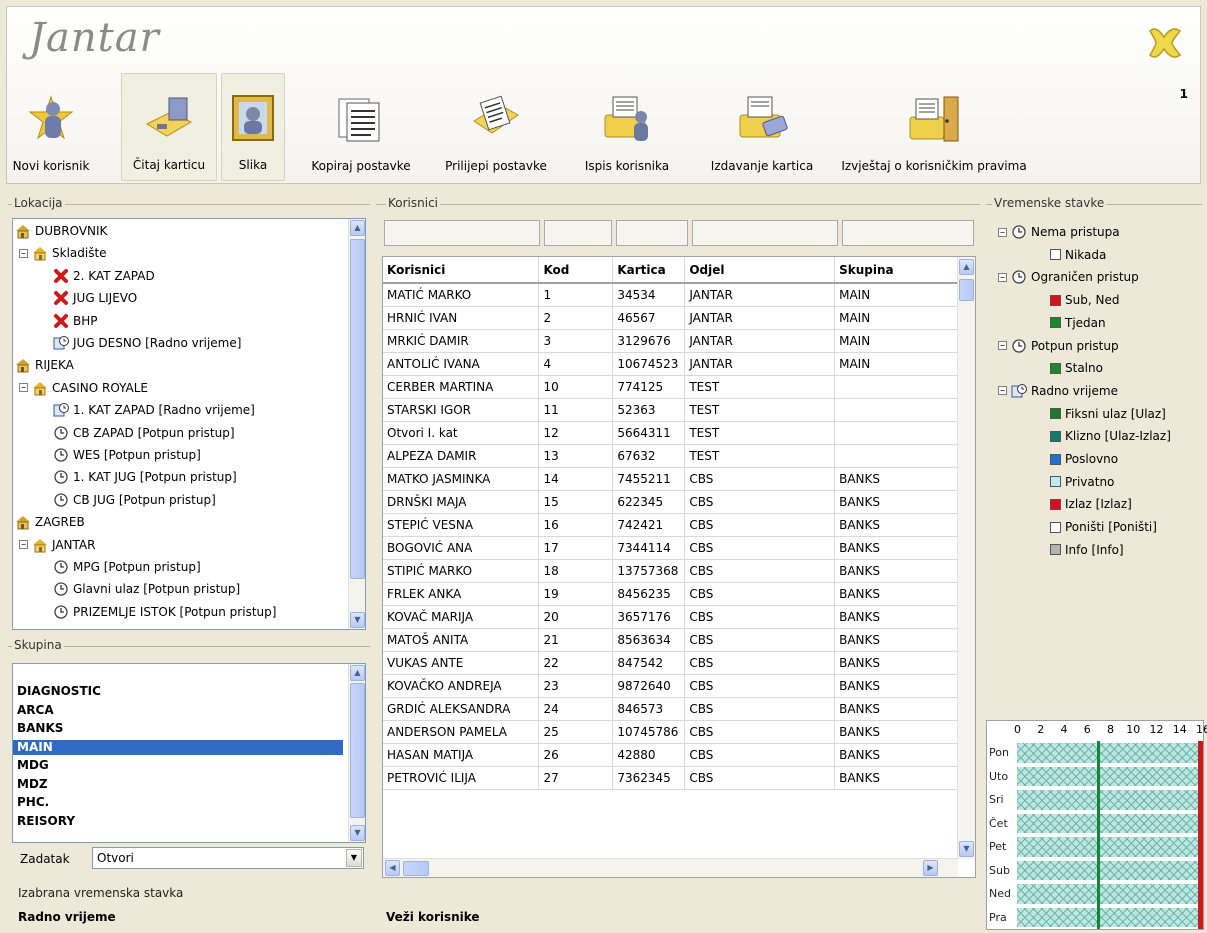 This screenshot has height=933, width=1207. Describe the element at coordinates (51, 127) in the screenshot. I see `new-user-button: Novi korisnik` at that location.